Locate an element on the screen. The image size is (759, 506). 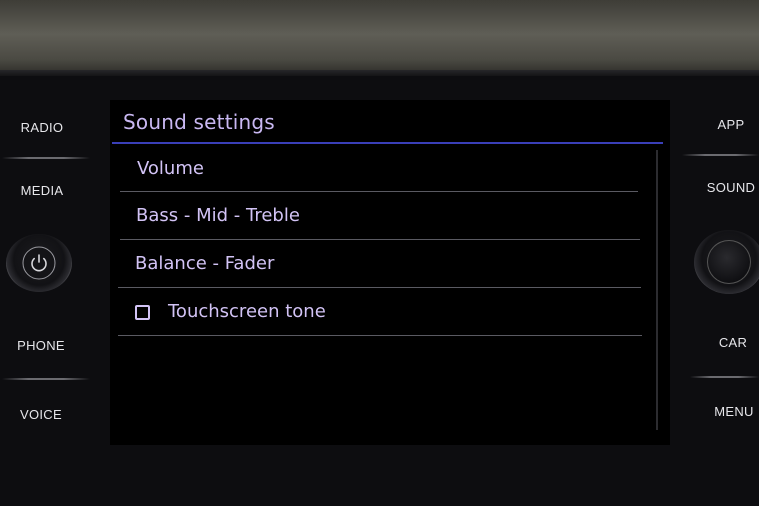
volume-knob is located at coordinates (726, 262).